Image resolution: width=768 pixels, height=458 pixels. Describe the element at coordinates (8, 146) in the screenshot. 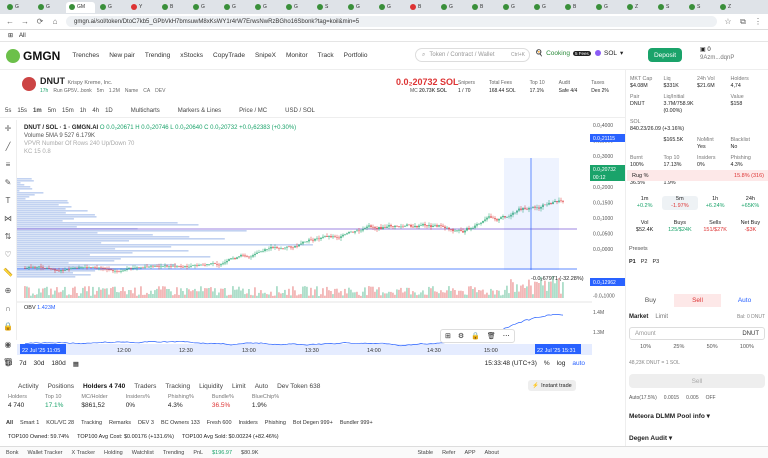

I see `trendline-icon: ╱` at that location.